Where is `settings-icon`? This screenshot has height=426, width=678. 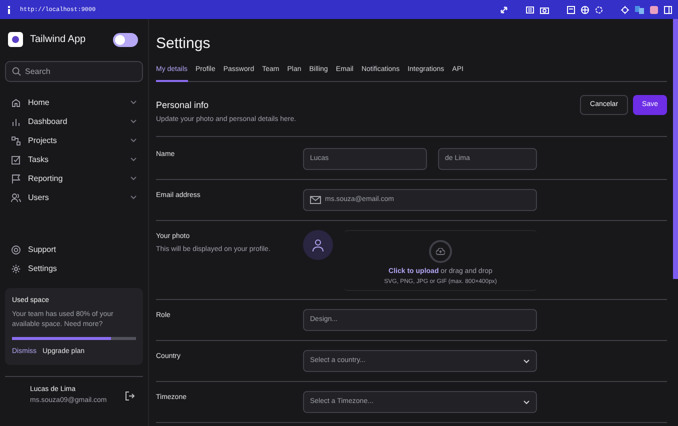 settings-icon is located at coordinates (16, 269).